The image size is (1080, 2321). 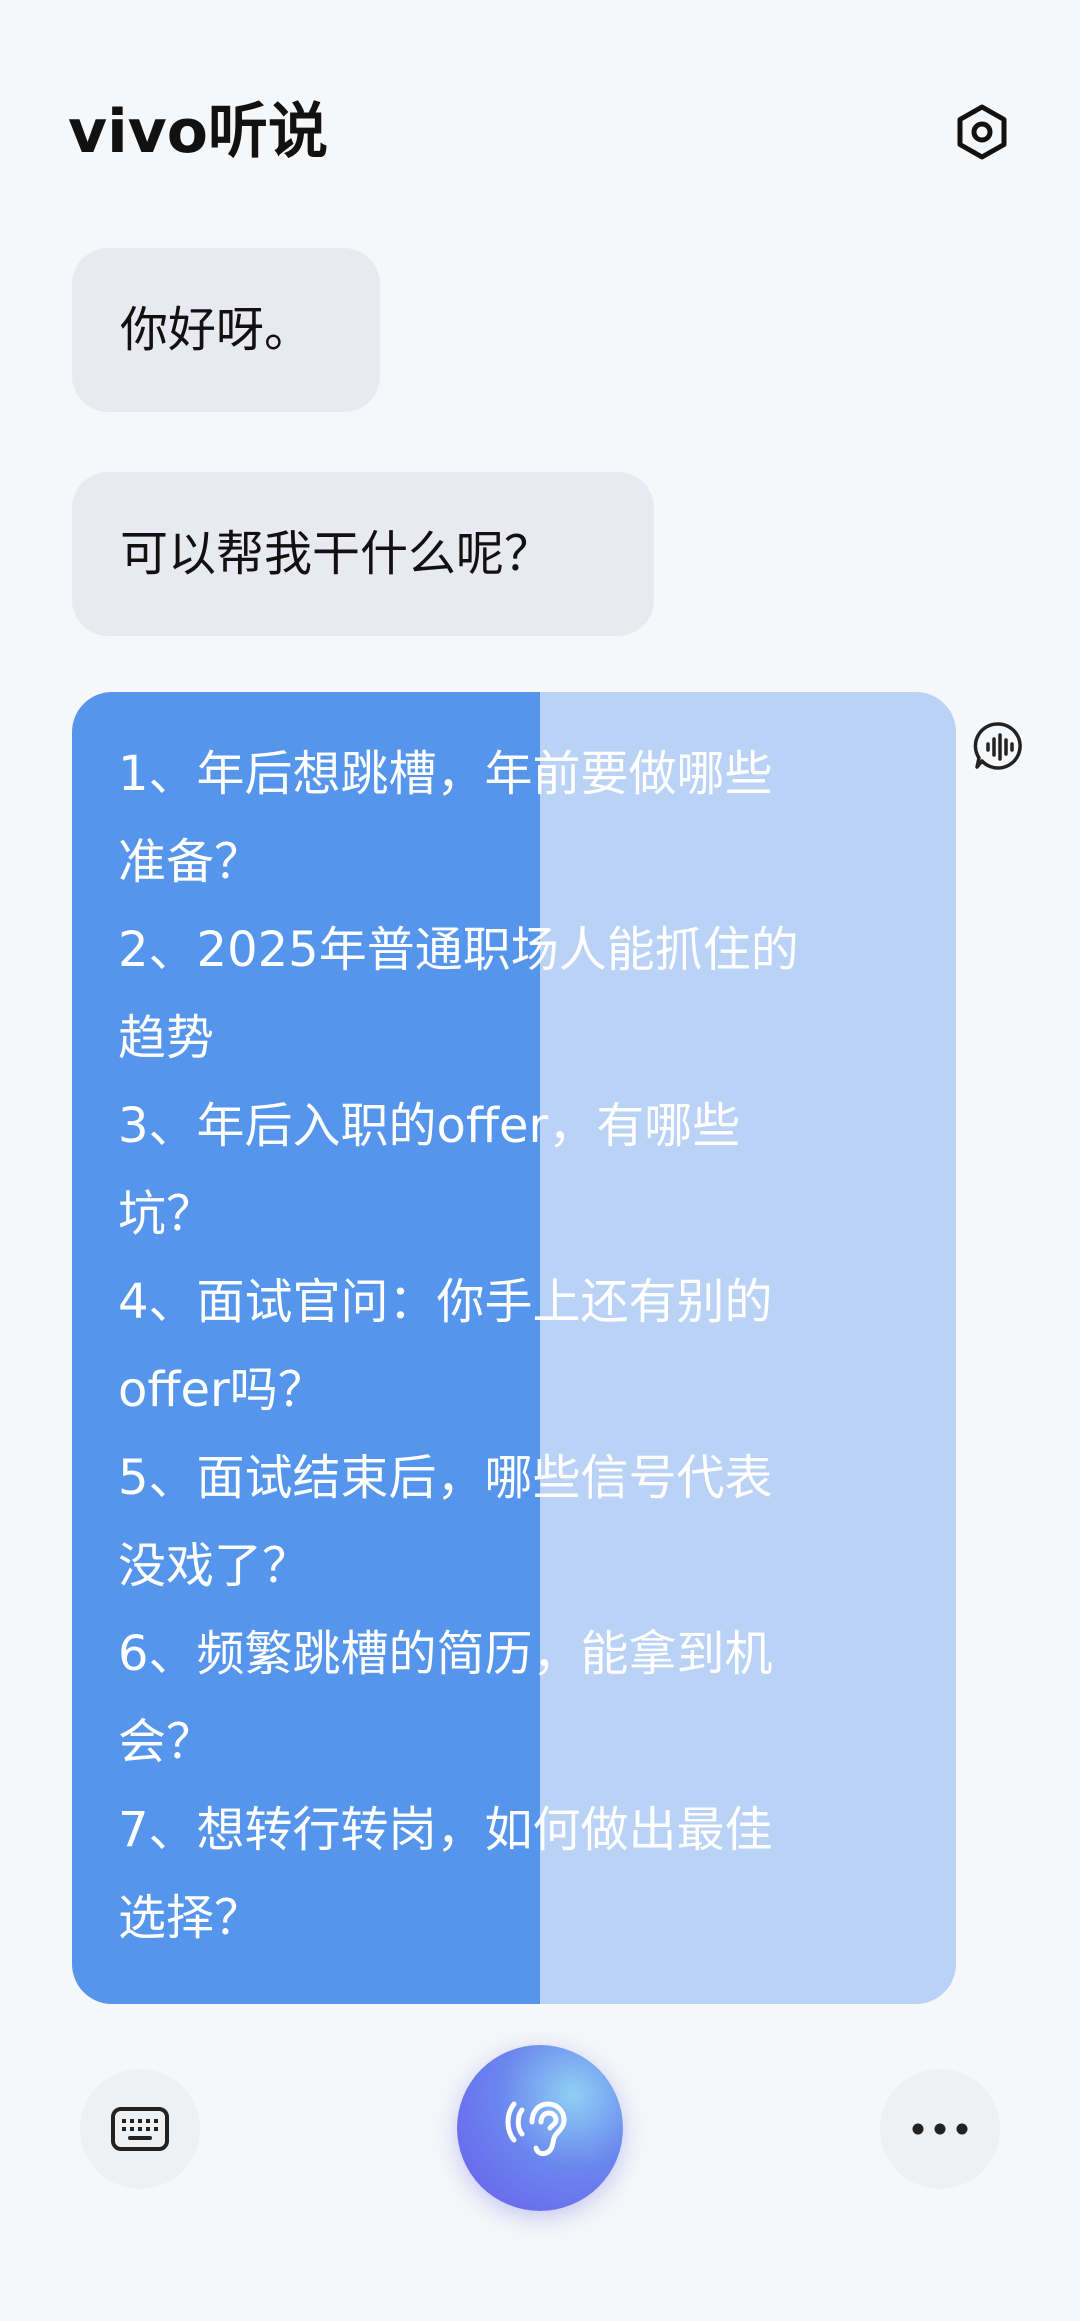 I want to click on more-dots-icon, so click(x=940, y=2129).